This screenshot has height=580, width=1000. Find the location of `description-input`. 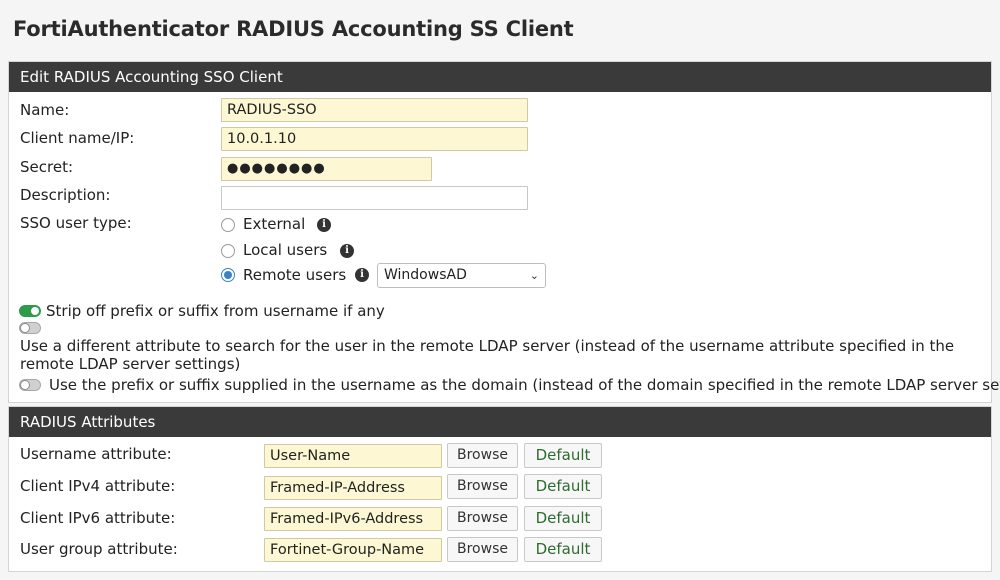

description-input is located at coordinates (374, 198).